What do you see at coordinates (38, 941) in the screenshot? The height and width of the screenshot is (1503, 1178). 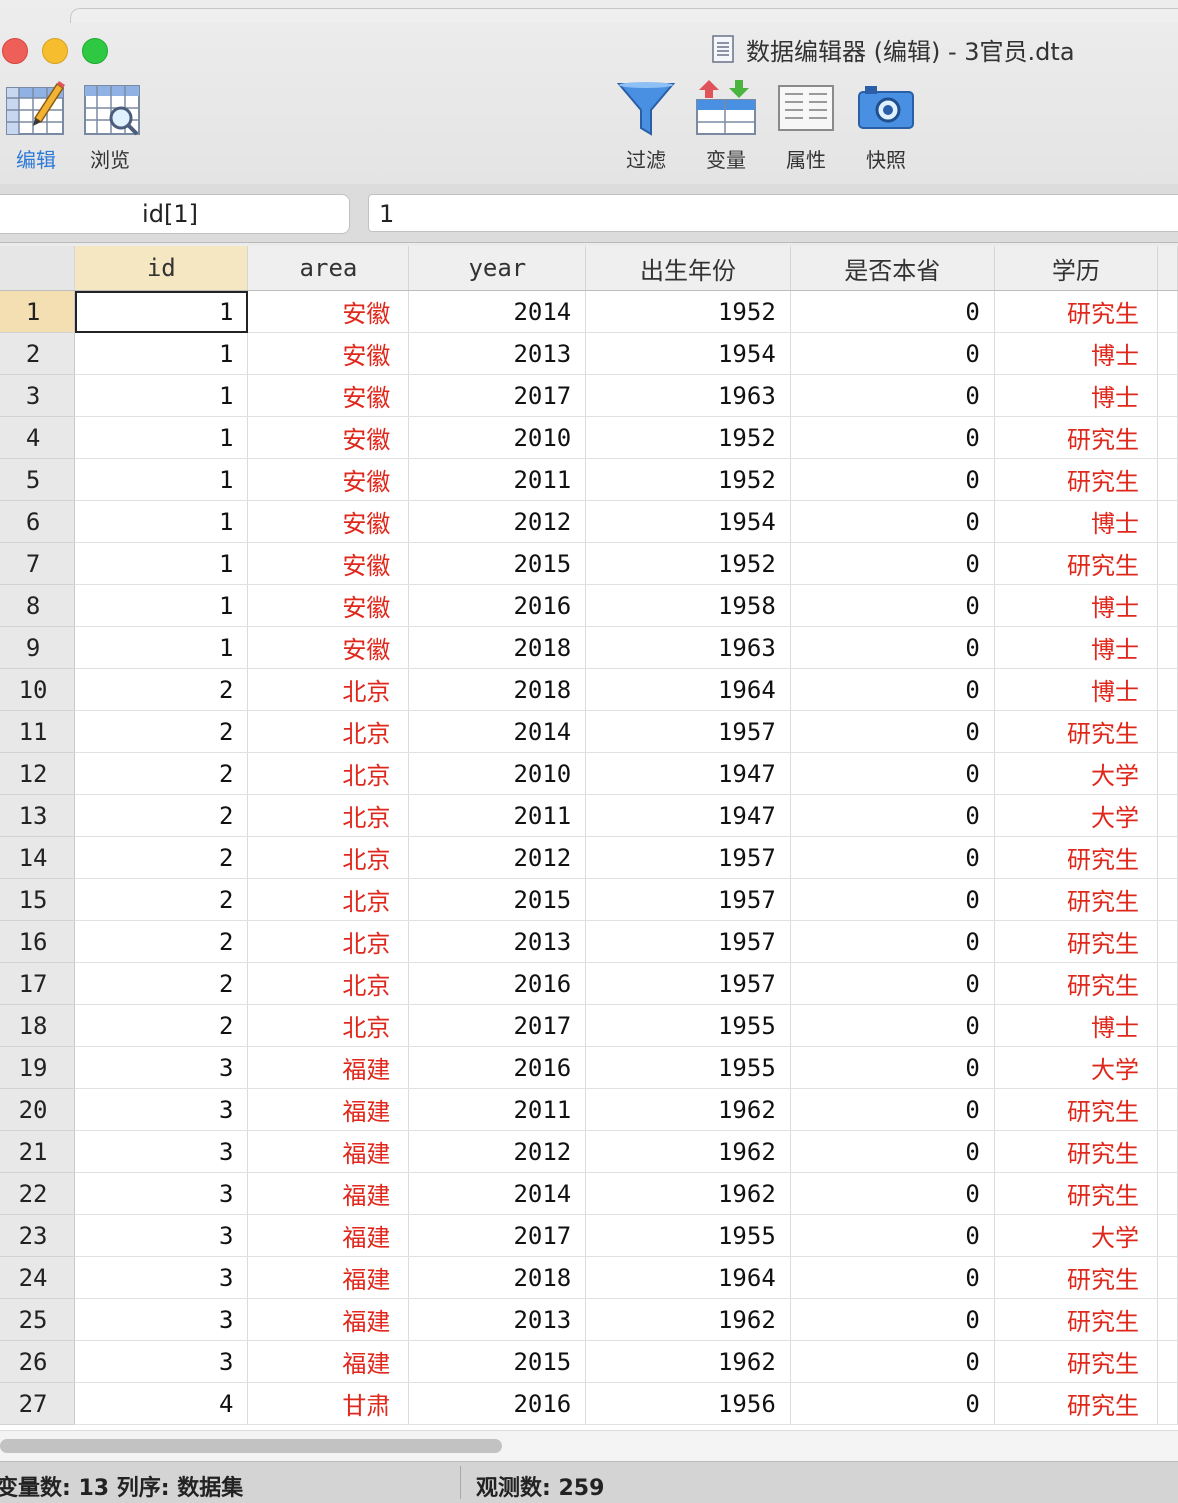 I see `row-number: 16` at bounding box center [38, 941].